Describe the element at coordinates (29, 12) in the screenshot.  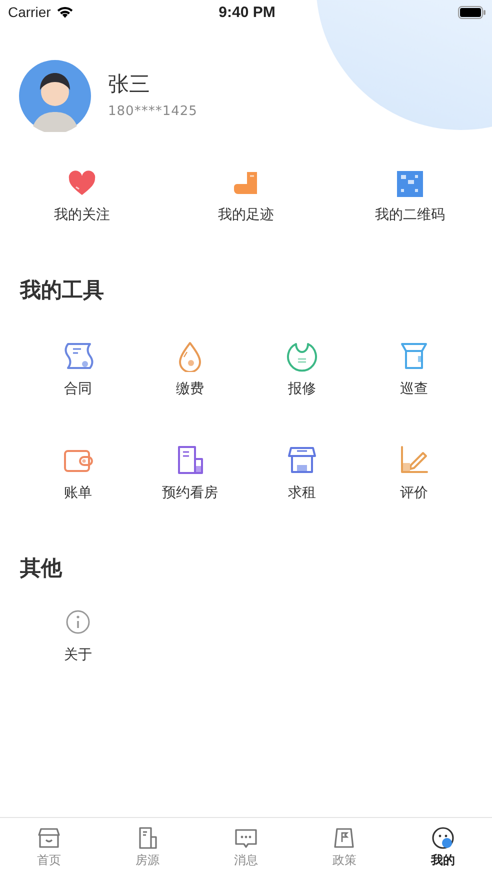
I see `carrier-label: Carrier` at that location.